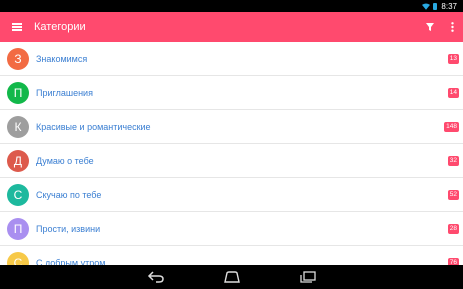  What do you see at coordinates (449, 6) in the screenshot?
I see `status-time: 8:37` at bounding box center [449, 6].